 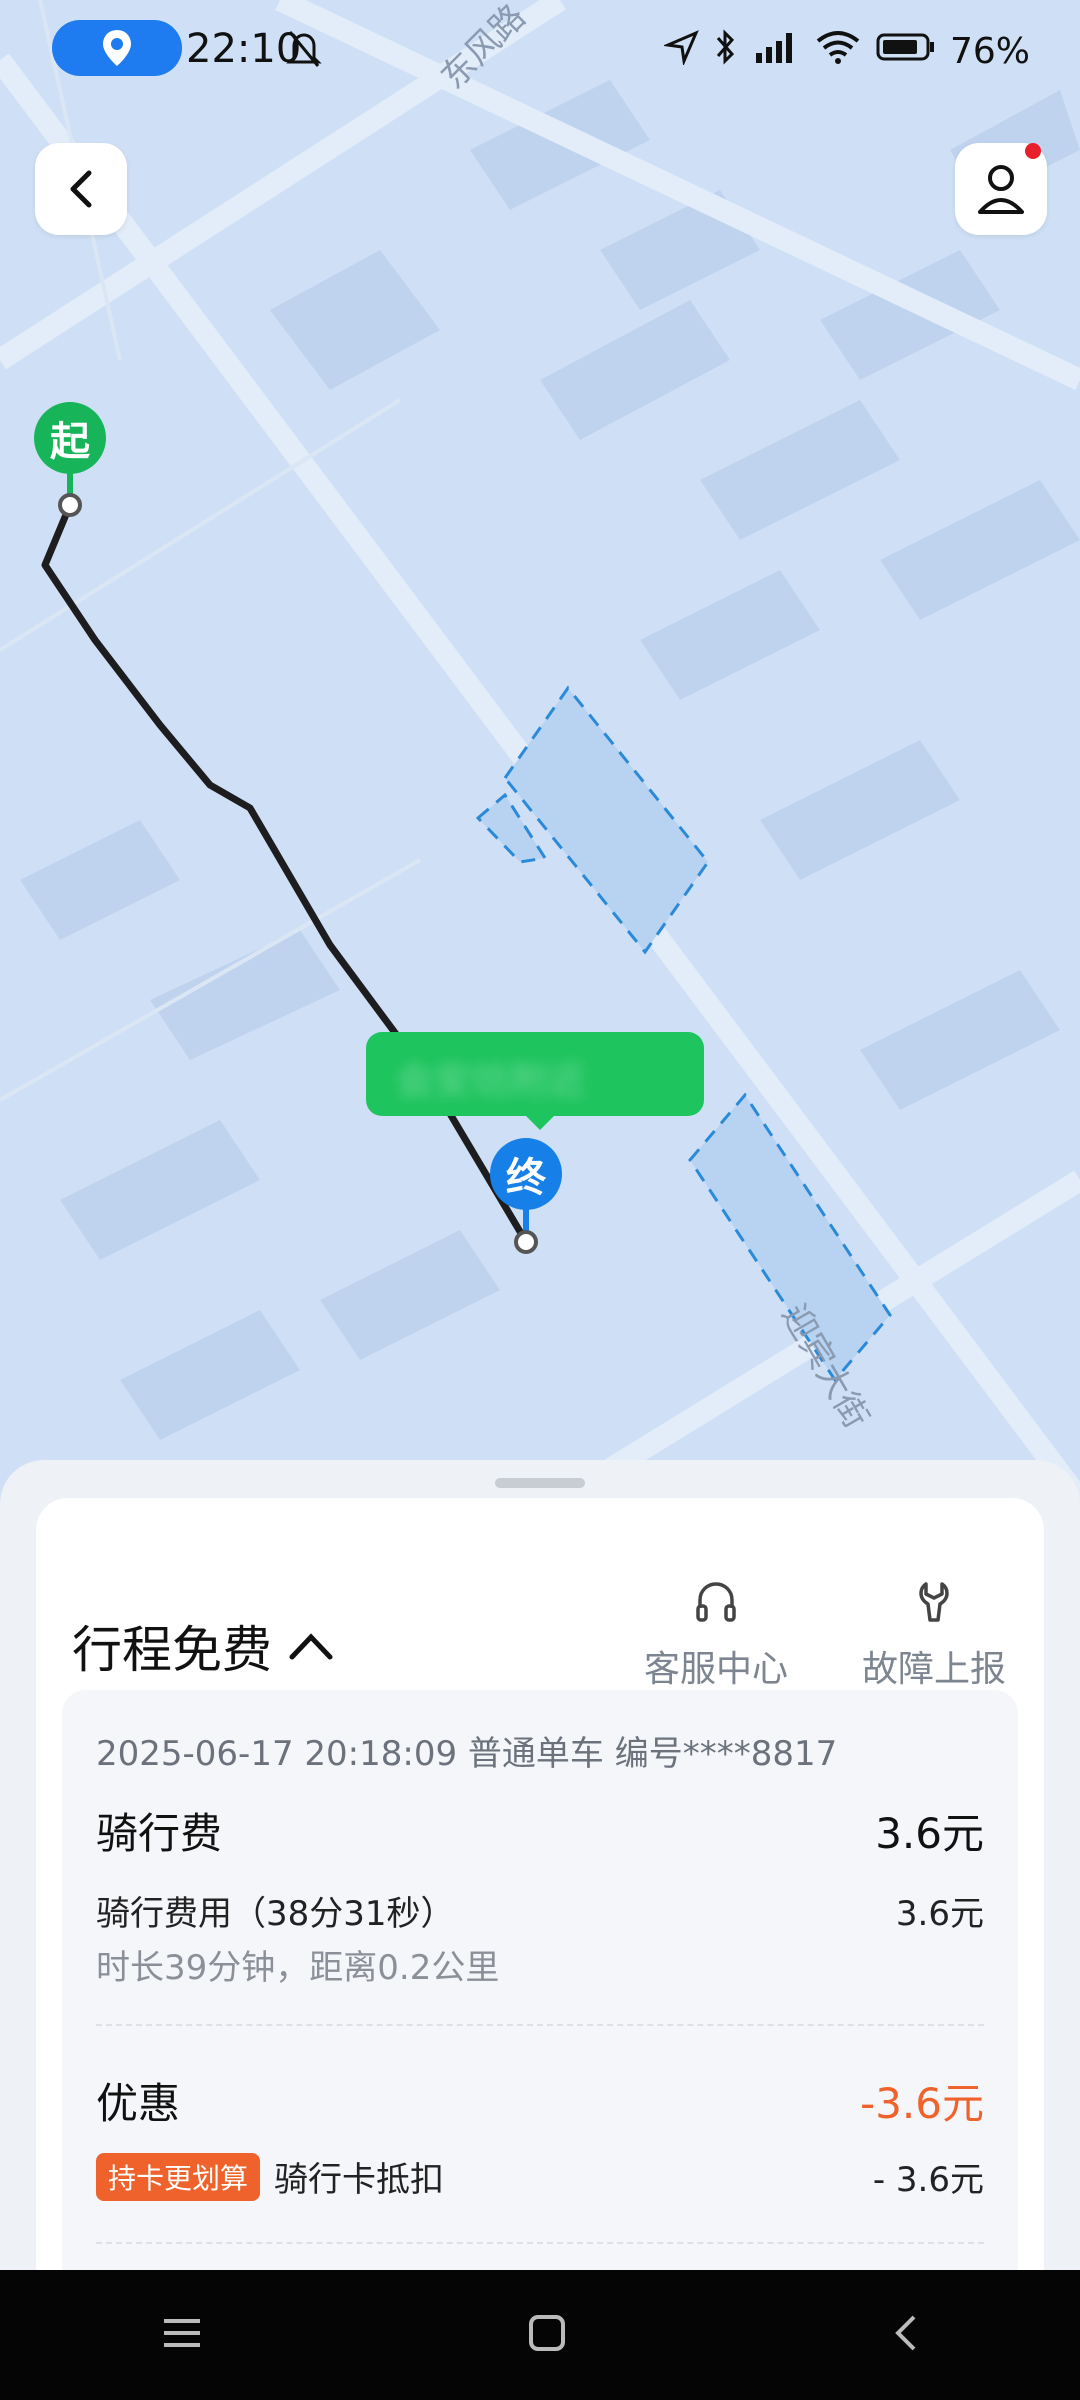 What do you see at coordinates (540, 1483) in the screenshot?
I see `sheet-drag-handle` at bounding box center [540, 1483].